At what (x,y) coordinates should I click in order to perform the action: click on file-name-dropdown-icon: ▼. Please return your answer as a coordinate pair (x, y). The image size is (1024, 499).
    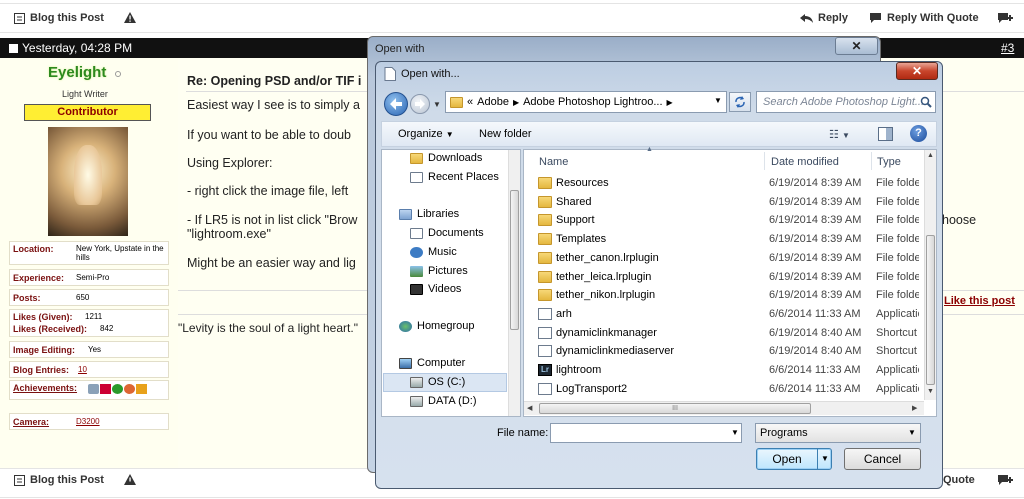
    Looking at the image, I should click on (735, 432).